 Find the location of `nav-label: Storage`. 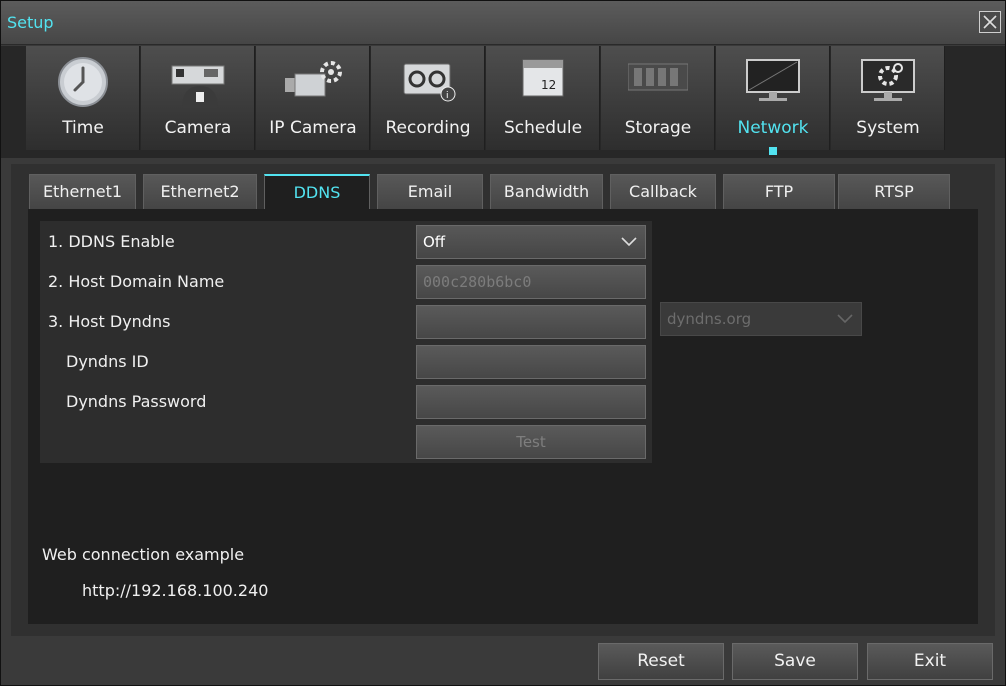

nav-label: Storage is located at coordinates (658, 128).